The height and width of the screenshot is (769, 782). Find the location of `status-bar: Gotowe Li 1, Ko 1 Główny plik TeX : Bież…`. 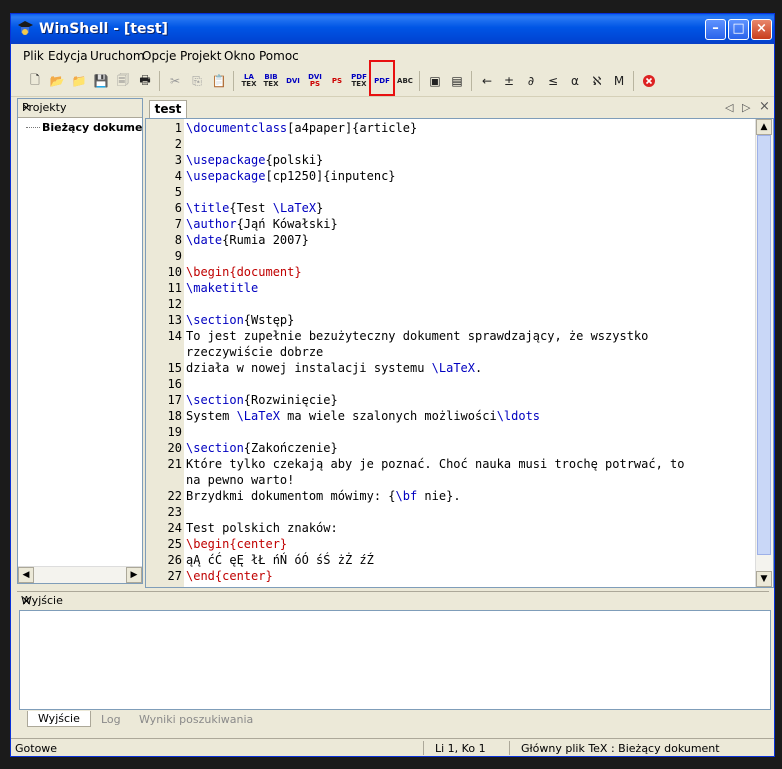

status-bar: Gotowe Li 1, Ko 1 Główny plik TeX : Bież… is located at coordinates (392, 747).